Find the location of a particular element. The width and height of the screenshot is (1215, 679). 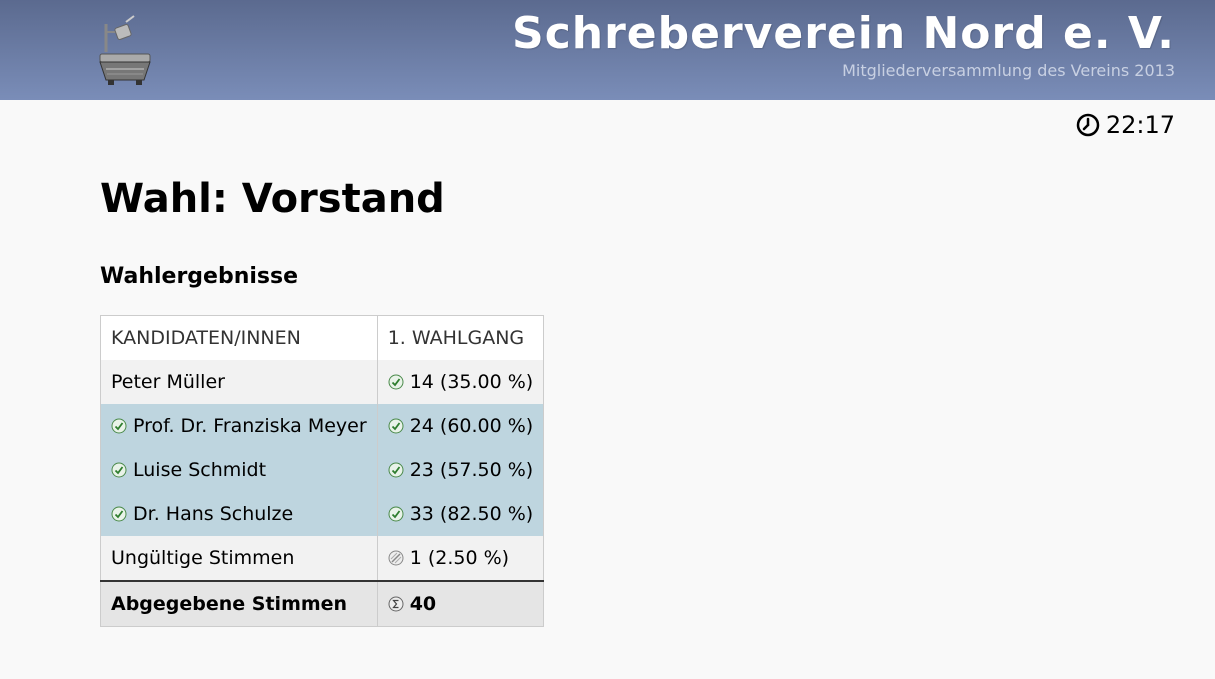

candidate-result: 23 (57.50 %) is located at coordinates (461, 470).